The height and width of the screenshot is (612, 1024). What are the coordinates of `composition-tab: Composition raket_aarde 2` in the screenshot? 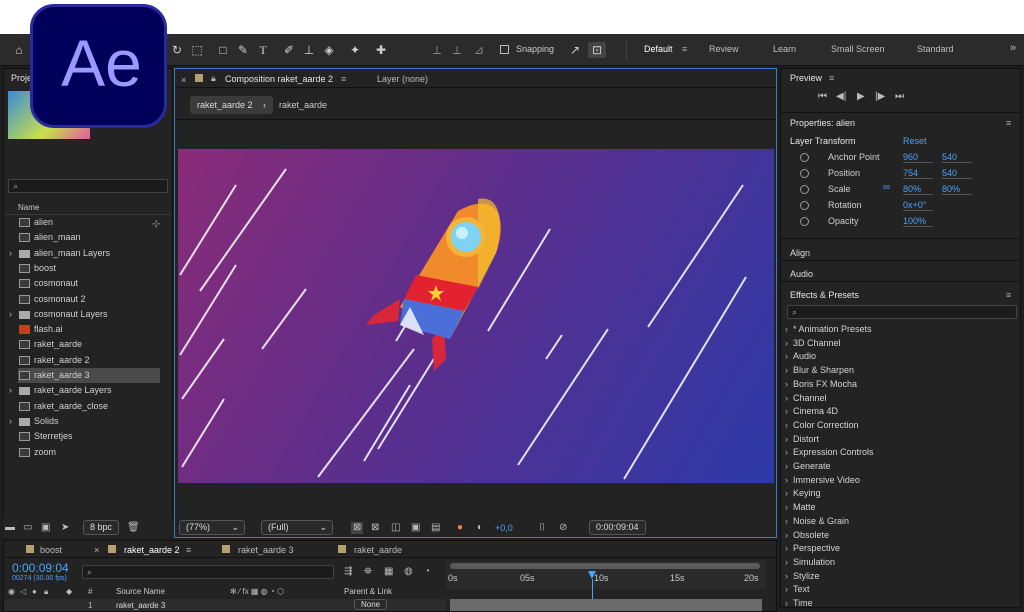 It's located at (279, 79).